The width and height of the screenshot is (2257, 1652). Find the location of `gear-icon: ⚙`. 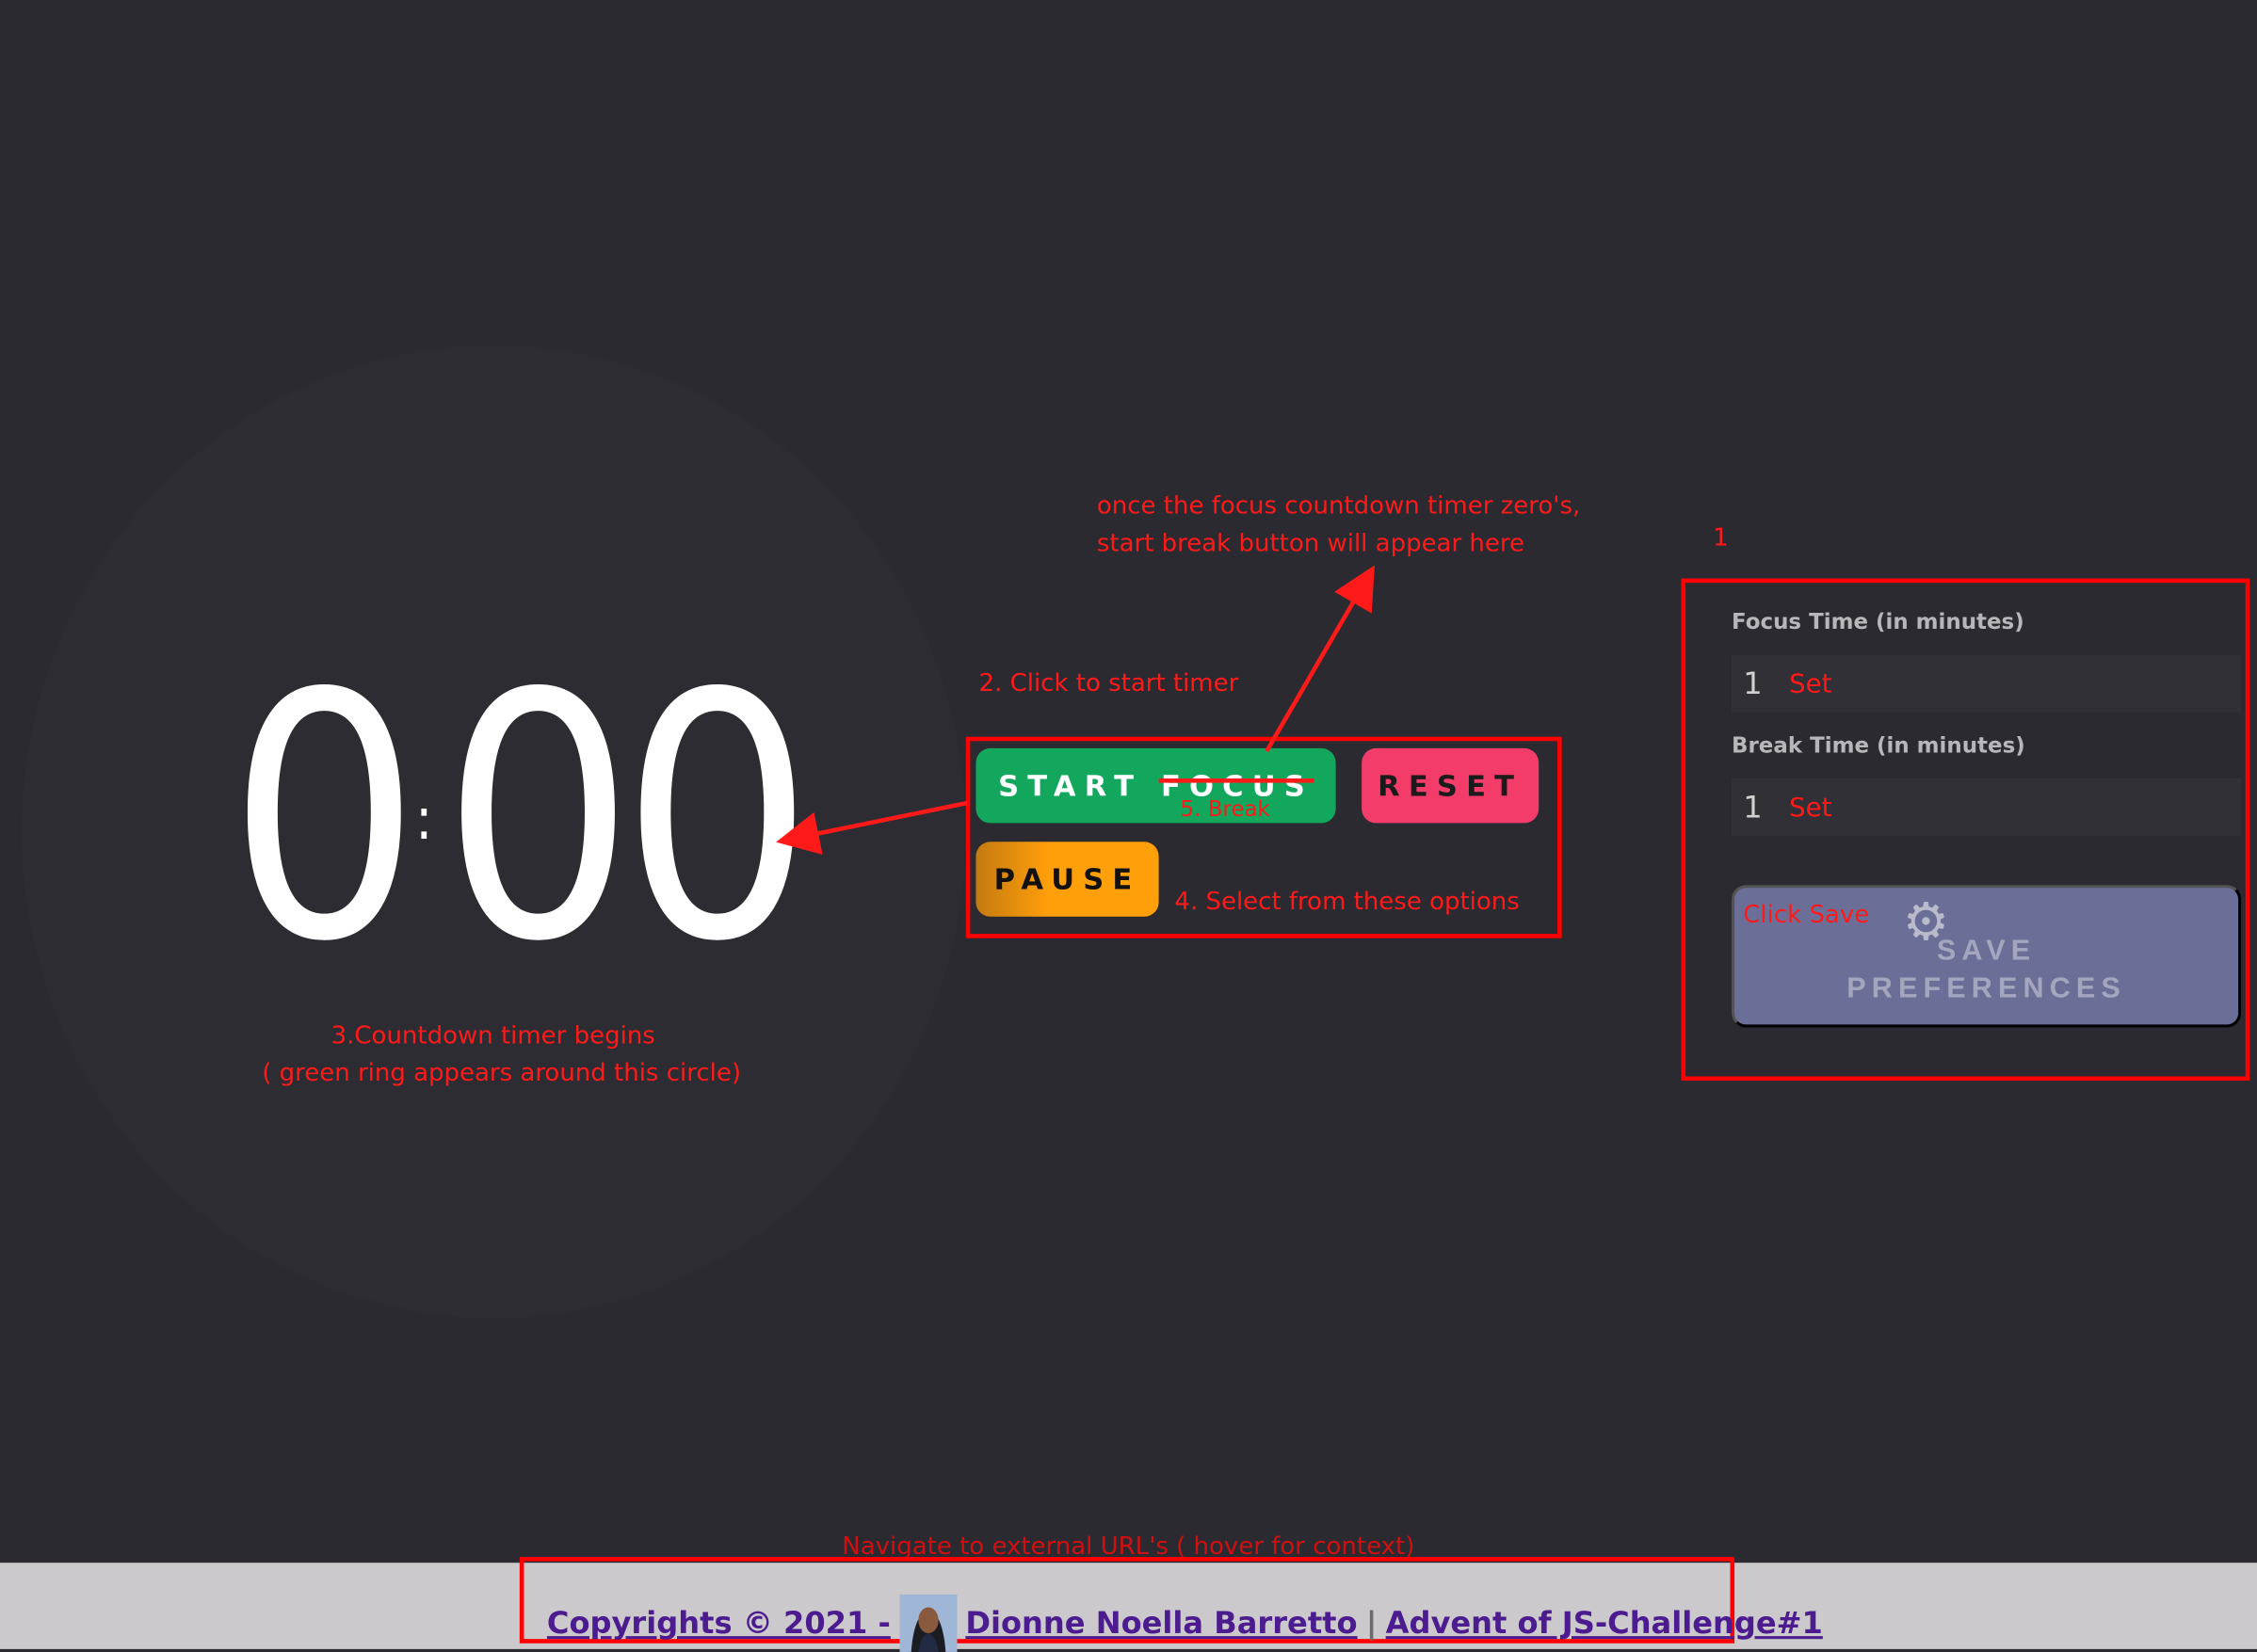

gear-icon: ⚙ is located at coordinates (1926, 923).